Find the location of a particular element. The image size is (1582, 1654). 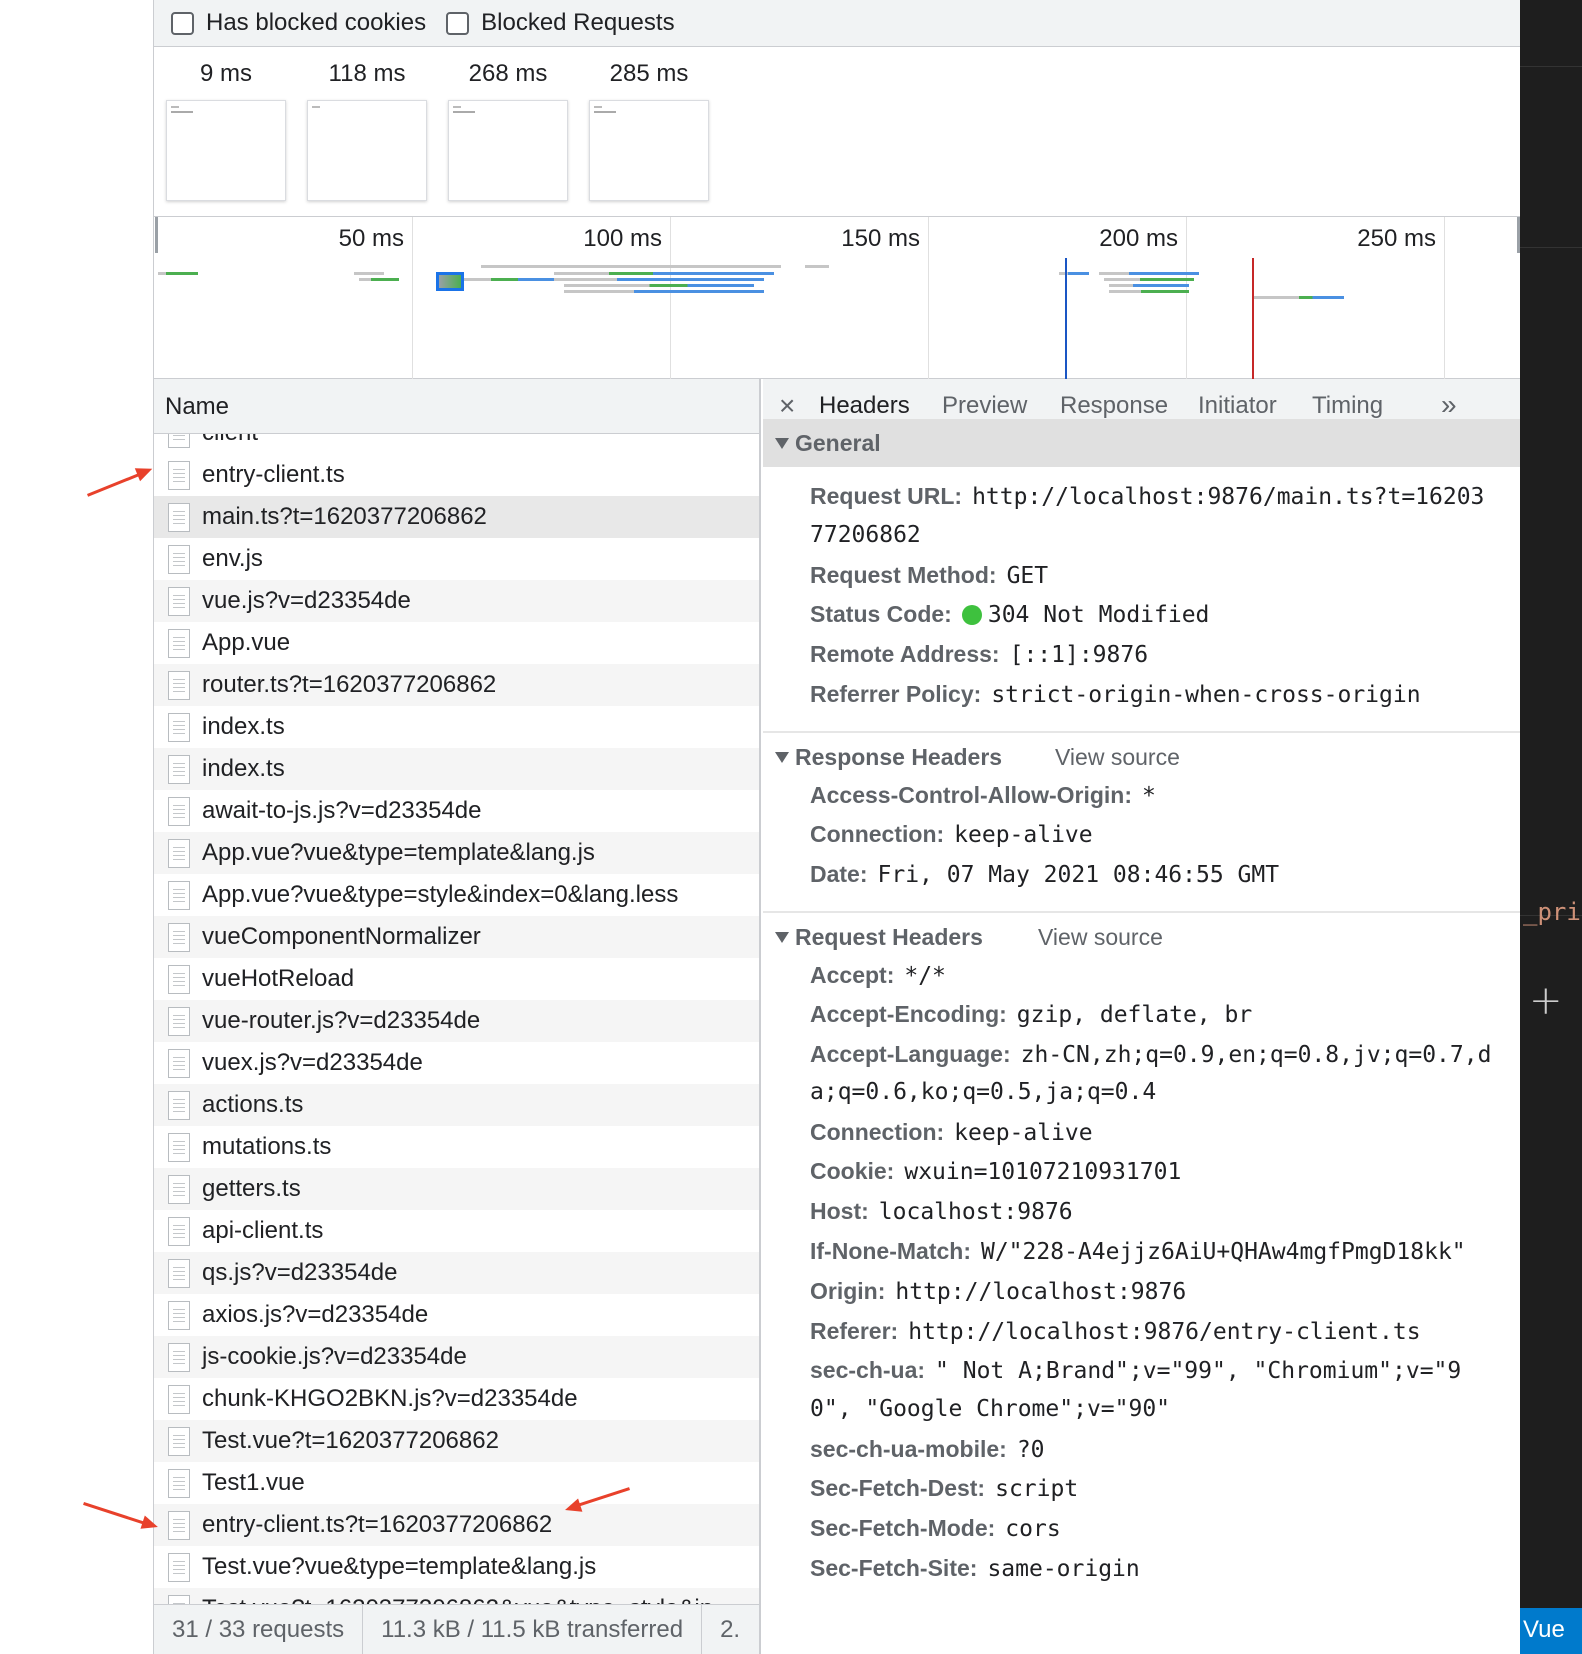

dom-content-loaded-line is located at coordinates (1066, 318).